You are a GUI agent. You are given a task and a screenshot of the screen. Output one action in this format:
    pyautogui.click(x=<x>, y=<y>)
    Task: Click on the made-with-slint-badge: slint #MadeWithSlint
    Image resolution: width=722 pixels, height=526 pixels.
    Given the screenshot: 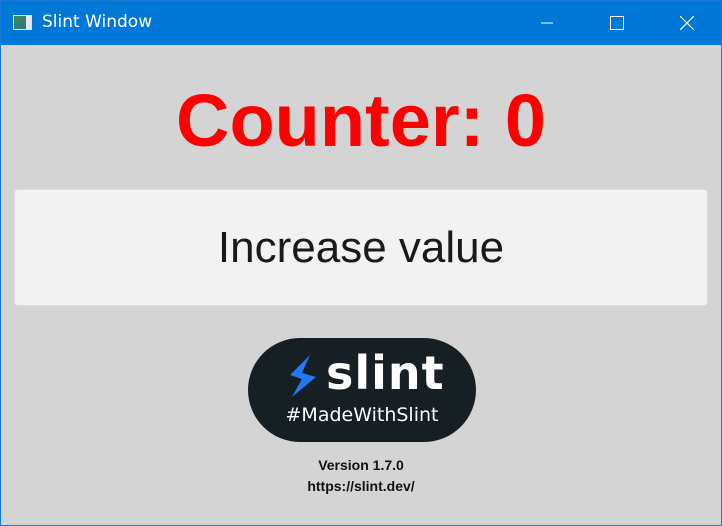 What is the action you would take?
    pyautogui.click(x=362, y=390)
    